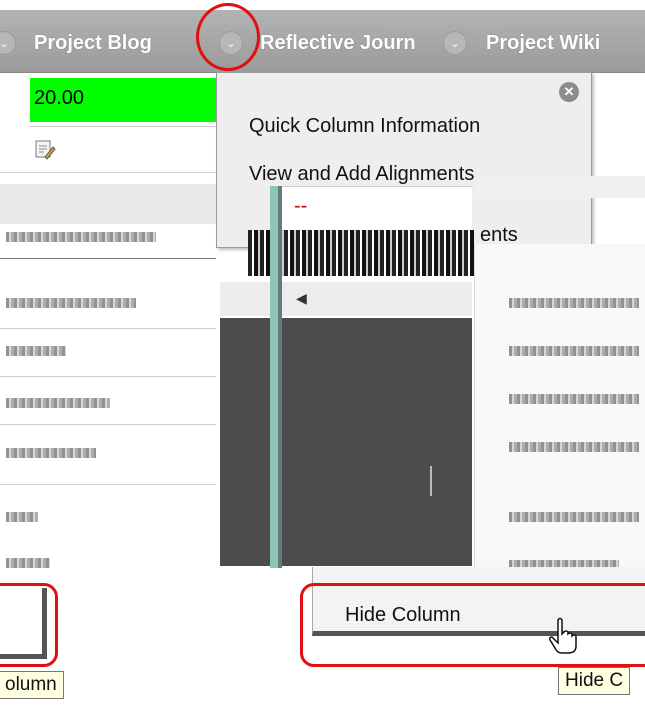 The image size is (645, 707). What do you see at coordinates (364, 126) in the screenshot?
I see `menu-item-quick-column-information: Quick Column Information` at bounding box center [364, 126].